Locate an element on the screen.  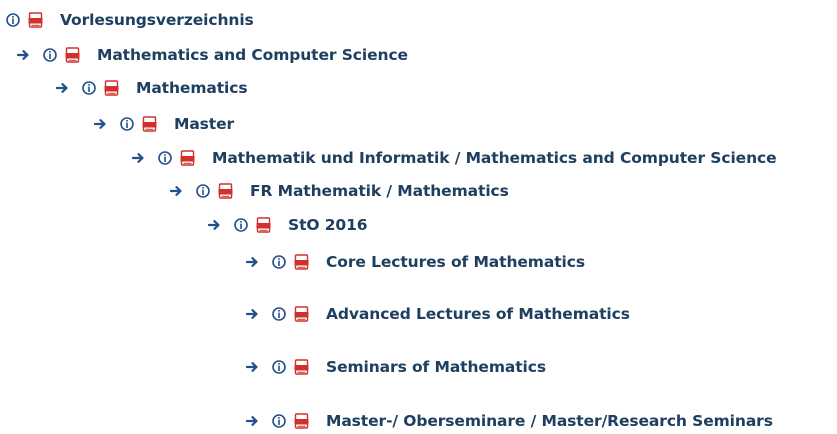
tree-item-label: Mathematics and Computer Science is located at coordinates (252, 55).